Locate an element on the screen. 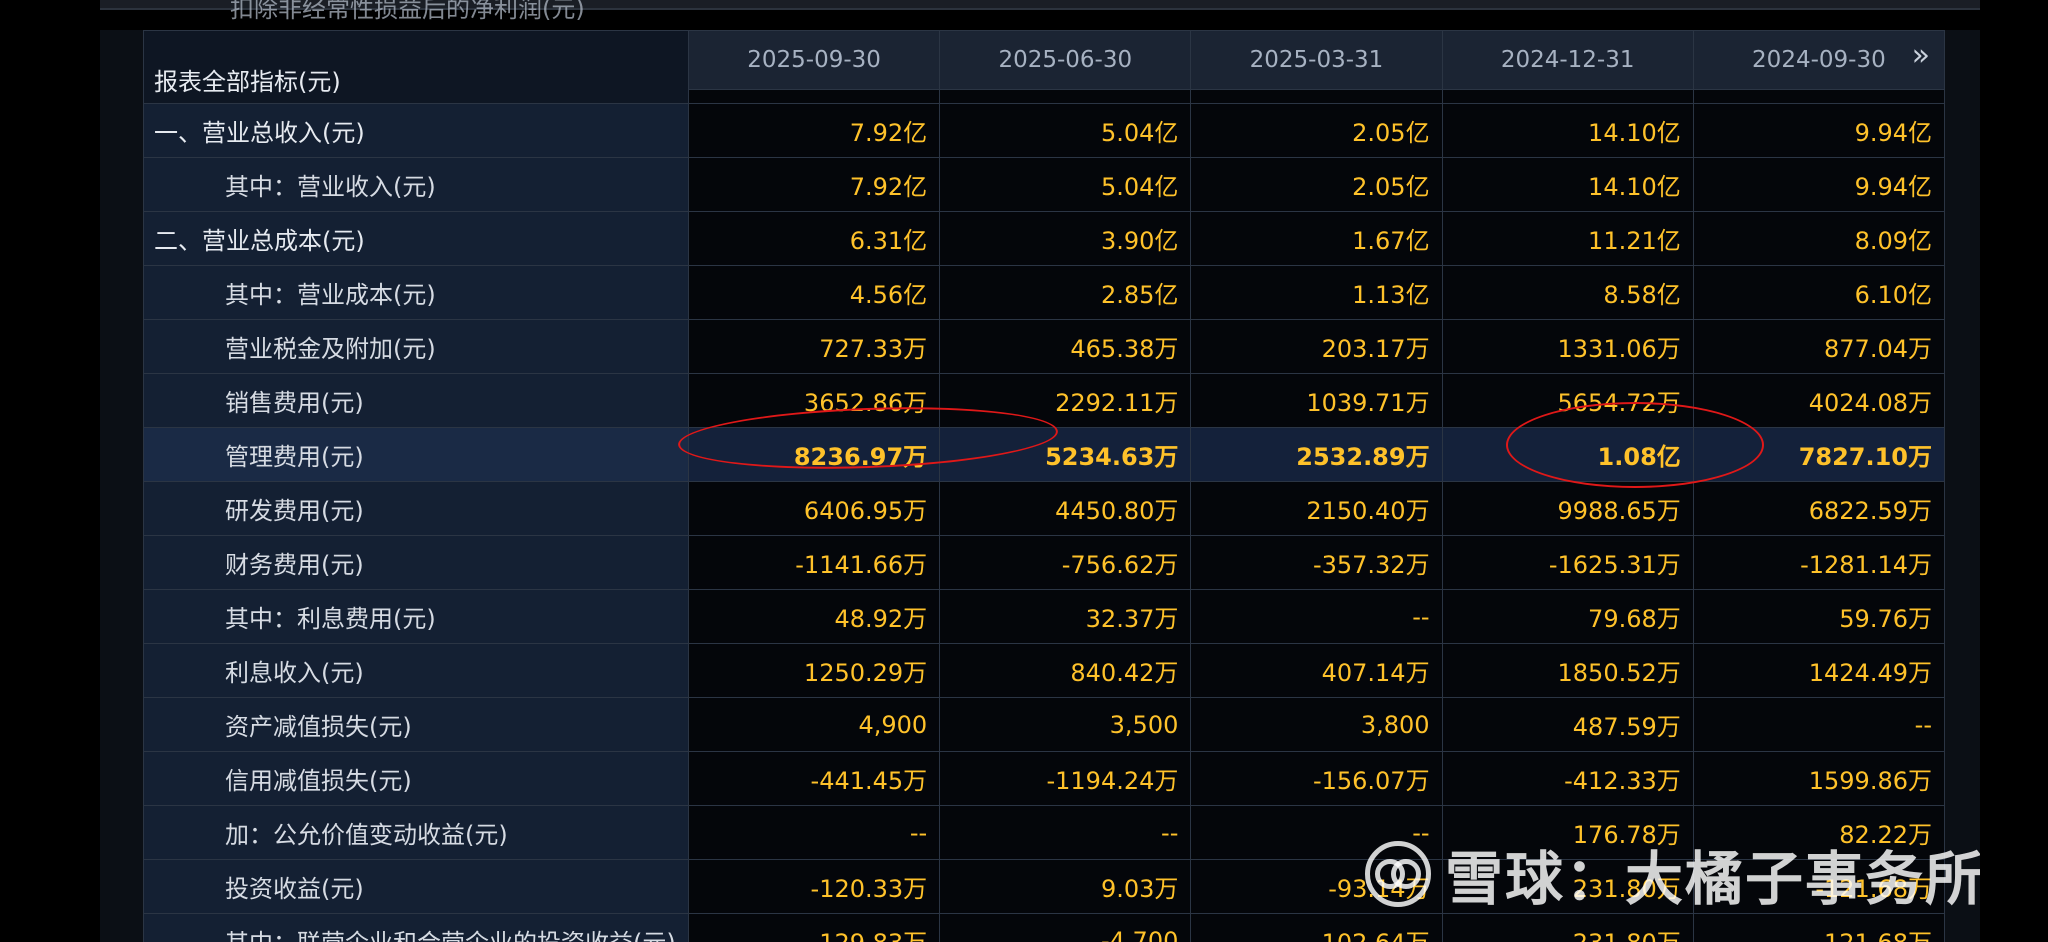 The image size is (2048, 942). value-cell: 4024.08万 is located at coordinates (1818, 400).